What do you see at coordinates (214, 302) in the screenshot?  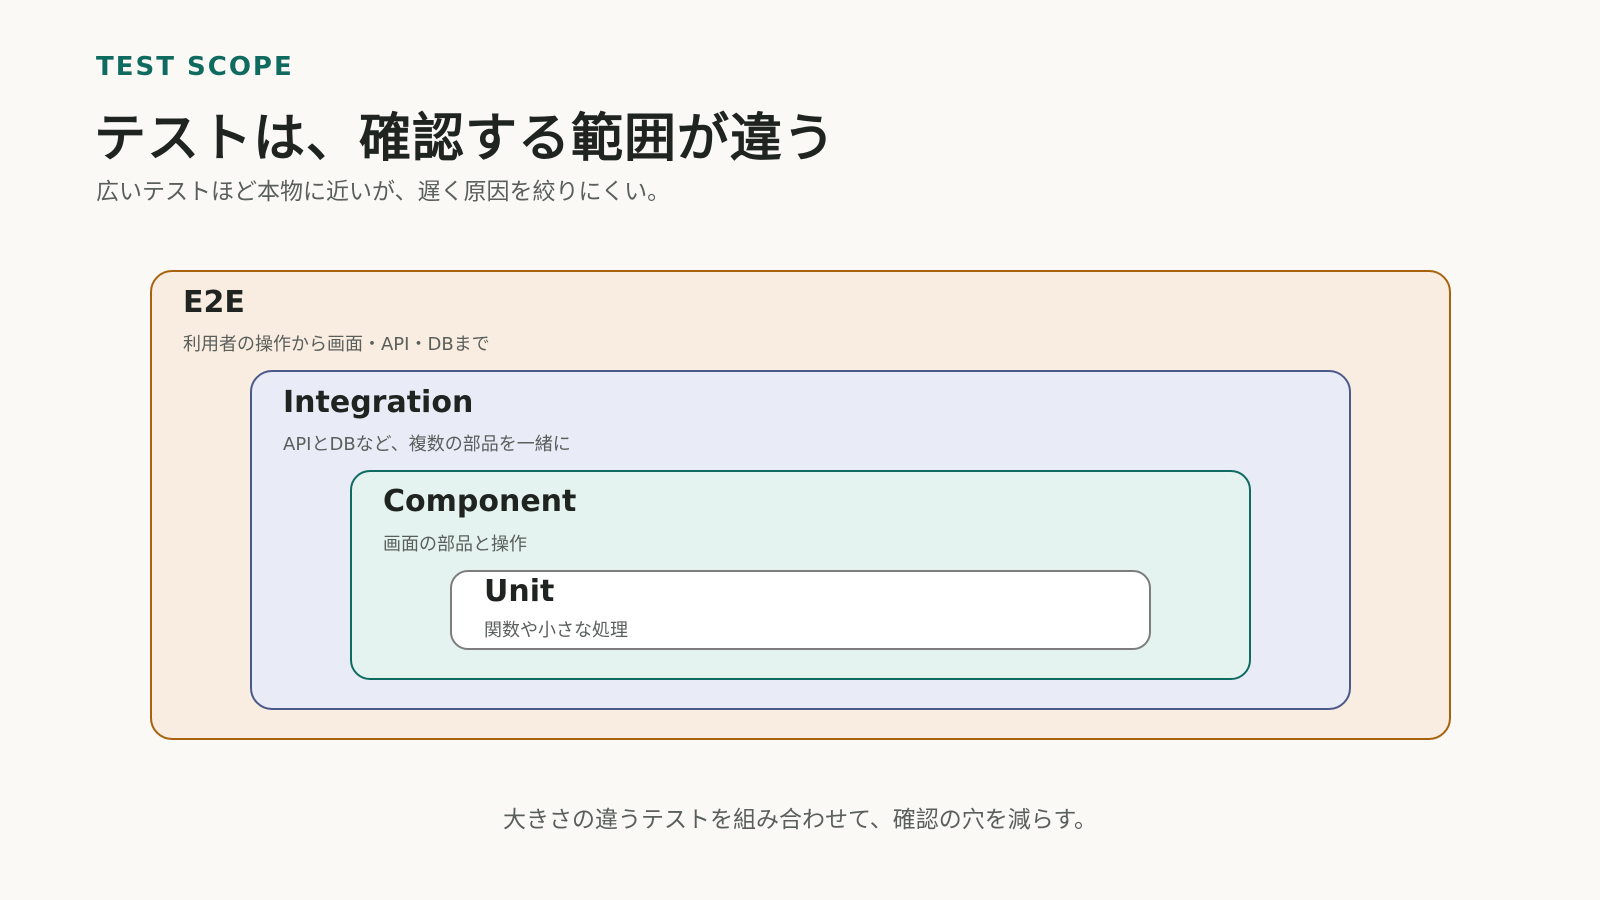 I see `layer-e2e-label: E2E` at bounding box center [214, 302].